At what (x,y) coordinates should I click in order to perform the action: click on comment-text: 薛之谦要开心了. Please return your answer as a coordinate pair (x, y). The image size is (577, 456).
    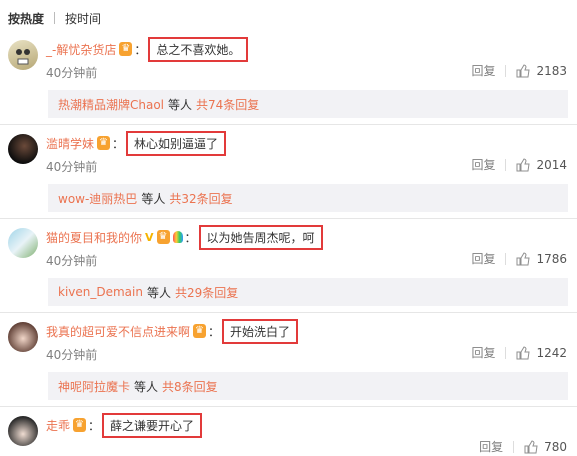
    Looking at the image, I should click on (152, 425).